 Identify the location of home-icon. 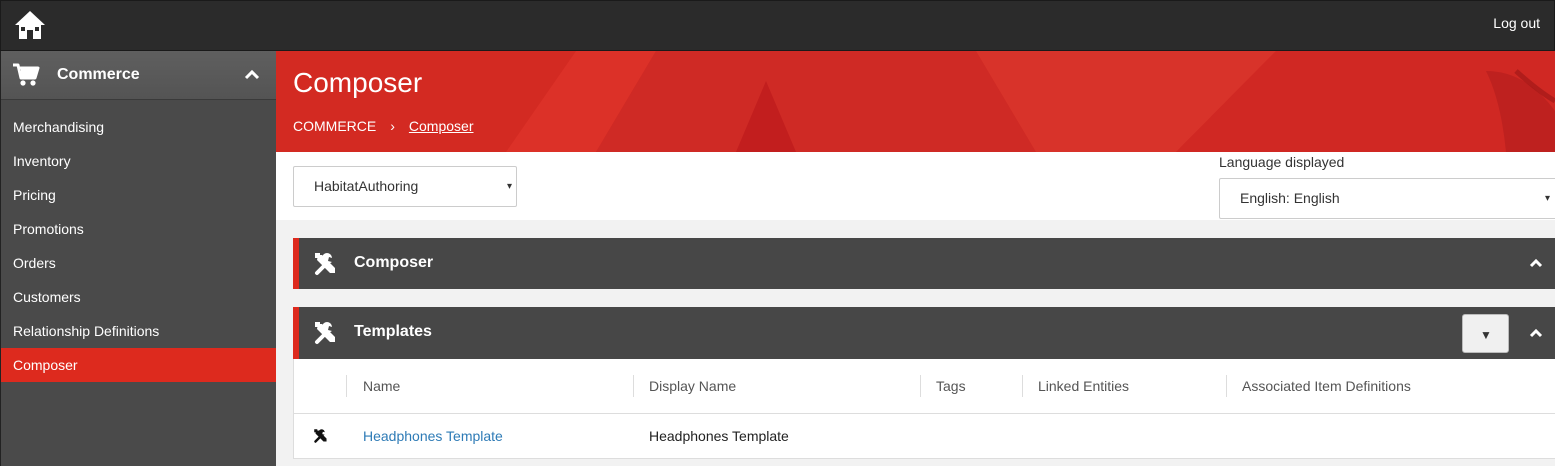
(30, 25).